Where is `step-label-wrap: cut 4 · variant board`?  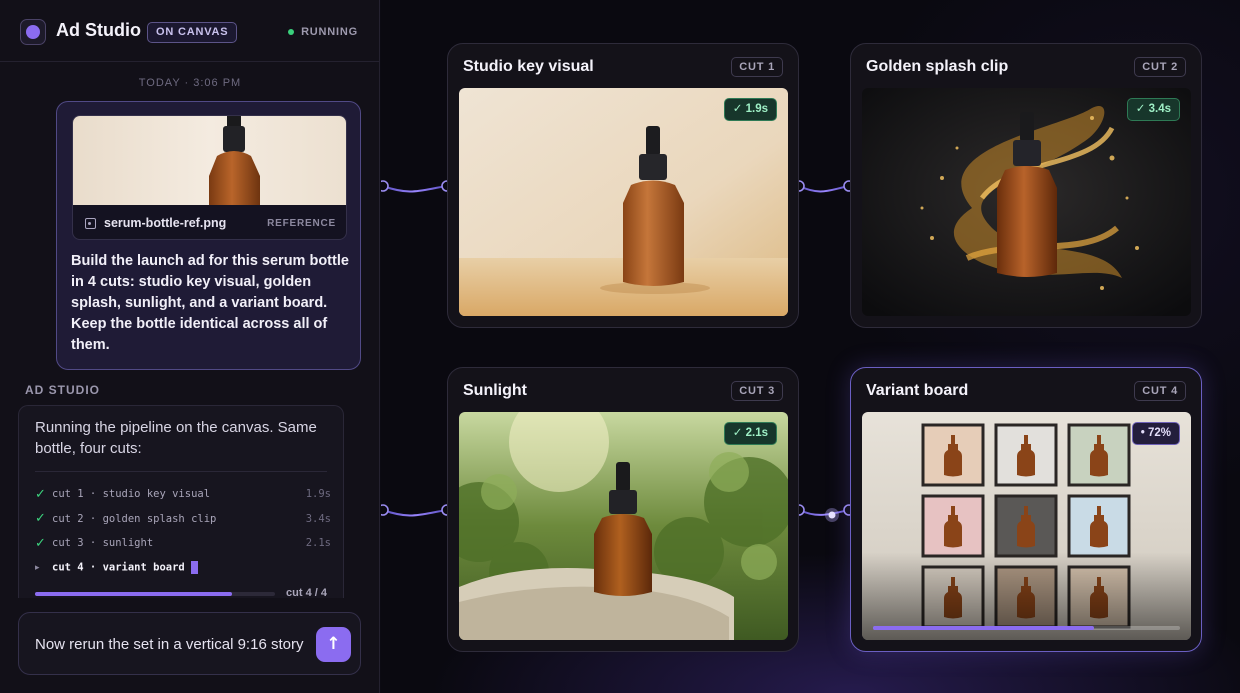 step-label-wrap: cut 4 · variant board is located at coordinates (191, 568).